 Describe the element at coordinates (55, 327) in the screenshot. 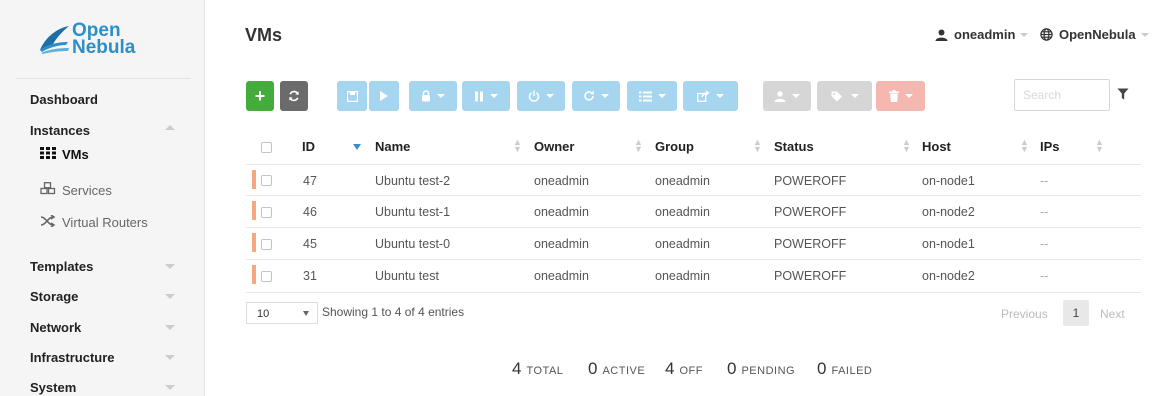

I see `sidebar-item-network: Network` at that location.